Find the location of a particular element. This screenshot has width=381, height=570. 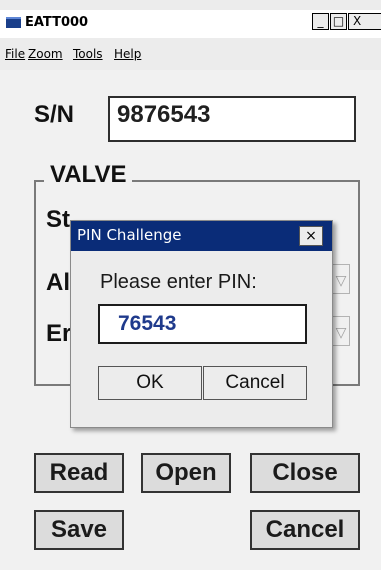

dialog-ok-button: OK is located at coordinates (150, 383).